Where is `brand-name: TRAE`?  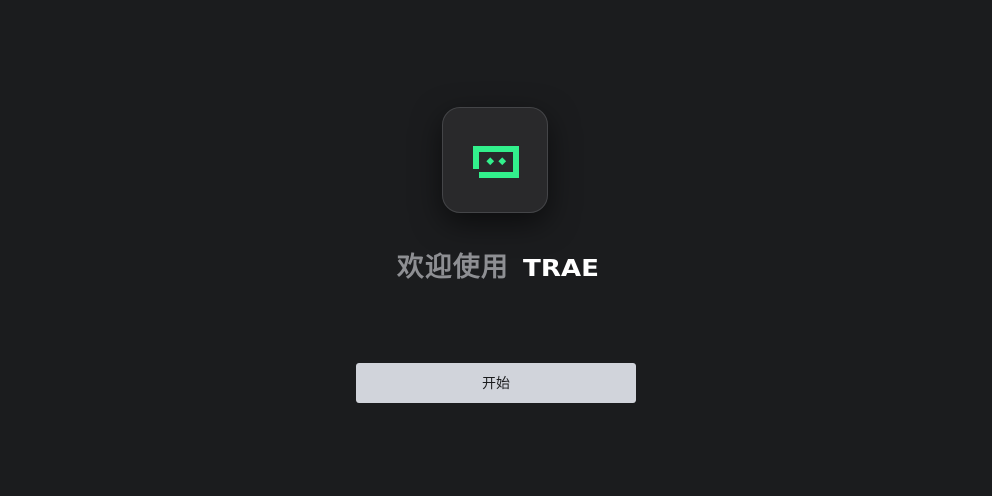 brand-name: TRAE is located at coordinates (561, 268).